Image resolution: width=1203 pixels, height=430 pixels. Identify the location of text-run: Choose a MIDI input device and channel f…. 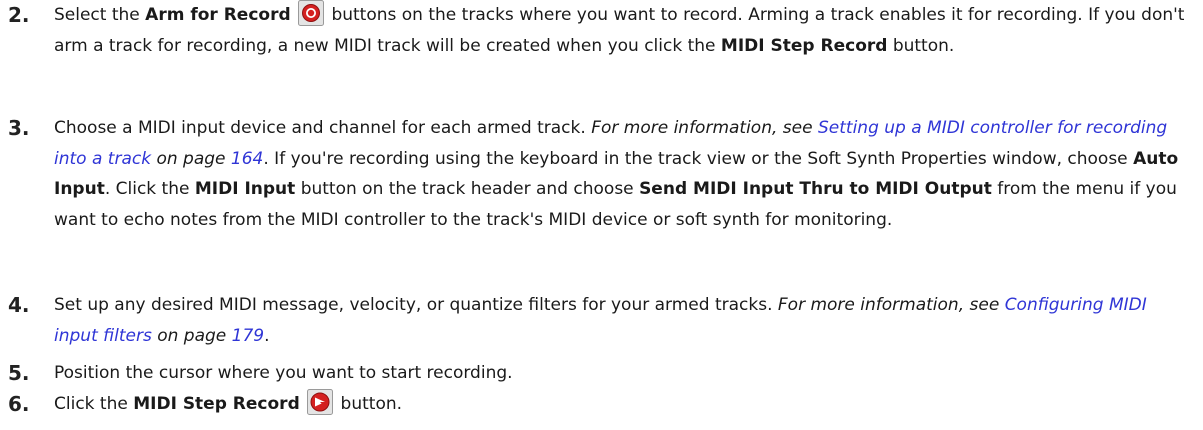
(323, 128).